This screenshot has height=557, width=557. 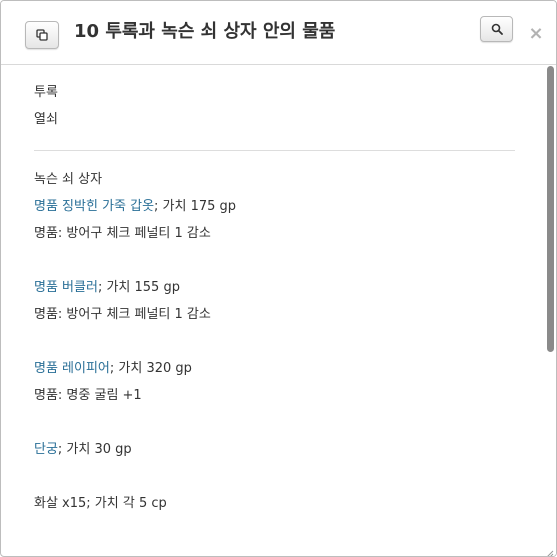 I want to click on list-item: 명품 레이피어; 가치 320 gp, so click(x=113, y=369).